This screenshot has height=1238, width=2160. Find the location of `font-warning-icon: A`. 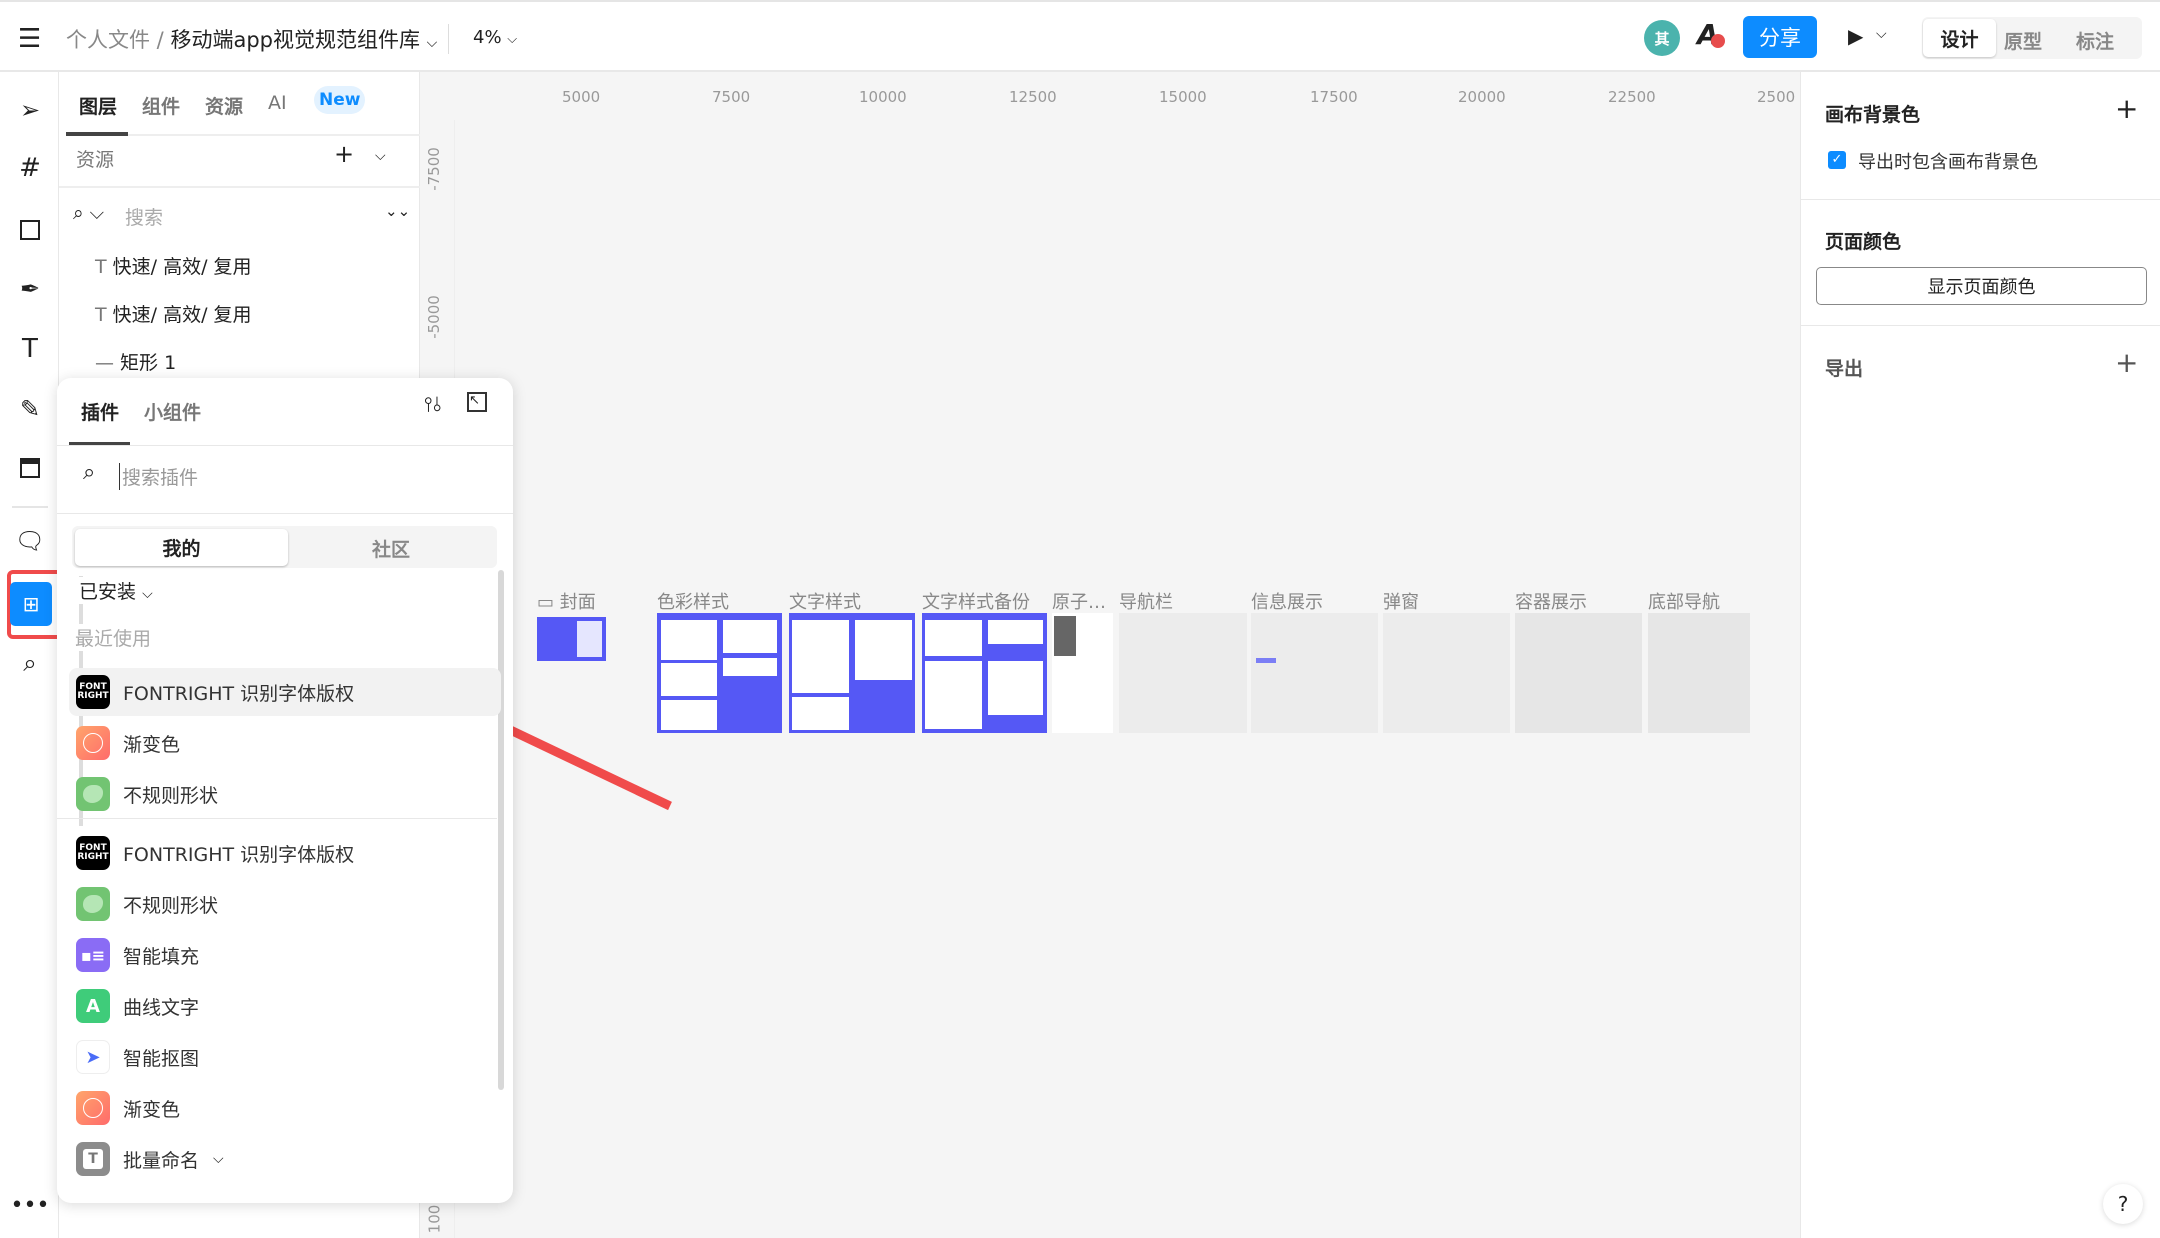

font-warning-icon: A is located at coordinates (1711, 34).